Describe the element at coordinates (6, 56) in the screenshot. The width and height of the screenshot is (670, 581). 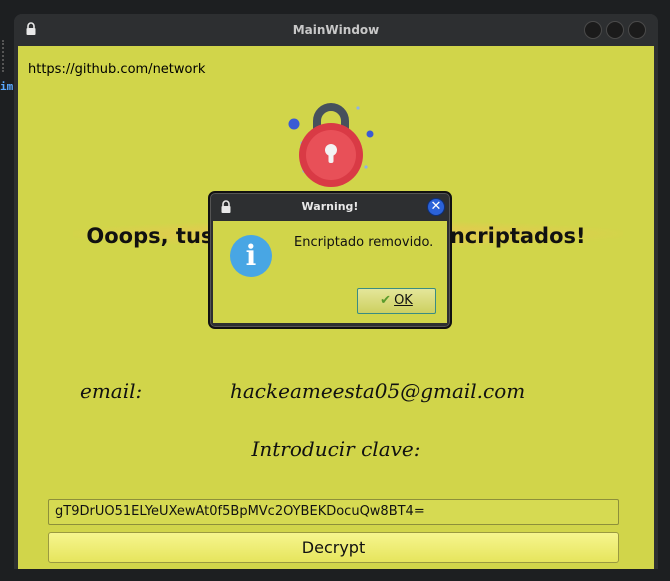
I see `background-terminal-cursor` at that location.